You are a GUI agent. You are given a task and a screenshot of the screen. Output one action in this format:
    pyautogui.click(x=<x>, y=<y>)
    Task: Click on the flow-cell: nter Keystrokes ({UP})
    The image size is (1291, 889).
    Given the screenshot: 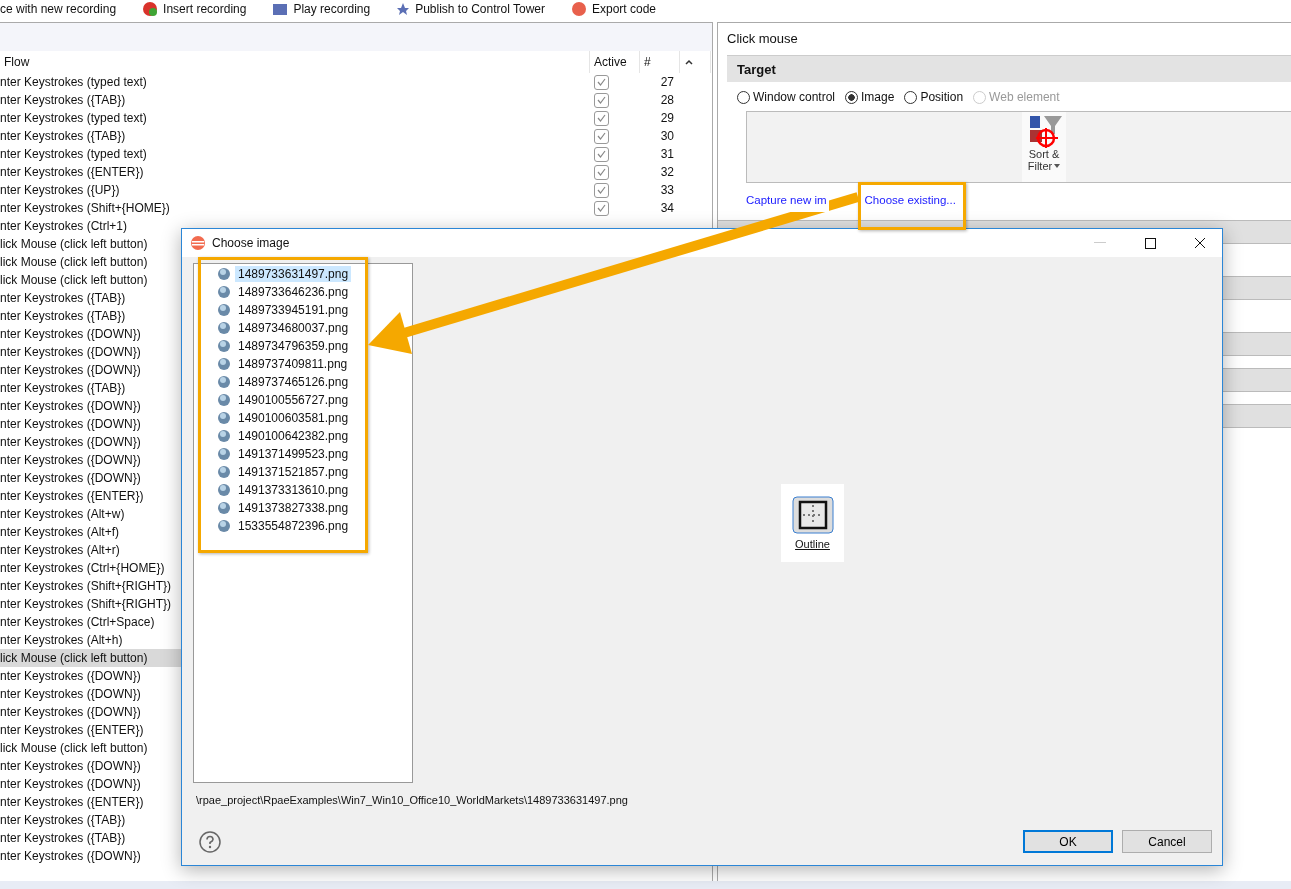 What is the action you would take?
    pyautogui.click(x=295, y=190)
    